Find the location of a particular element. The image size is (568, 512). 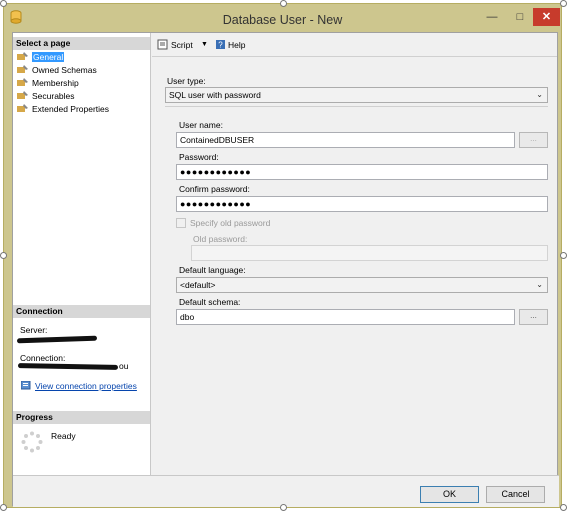

script-button: Script is located at coordinates (175, 44).